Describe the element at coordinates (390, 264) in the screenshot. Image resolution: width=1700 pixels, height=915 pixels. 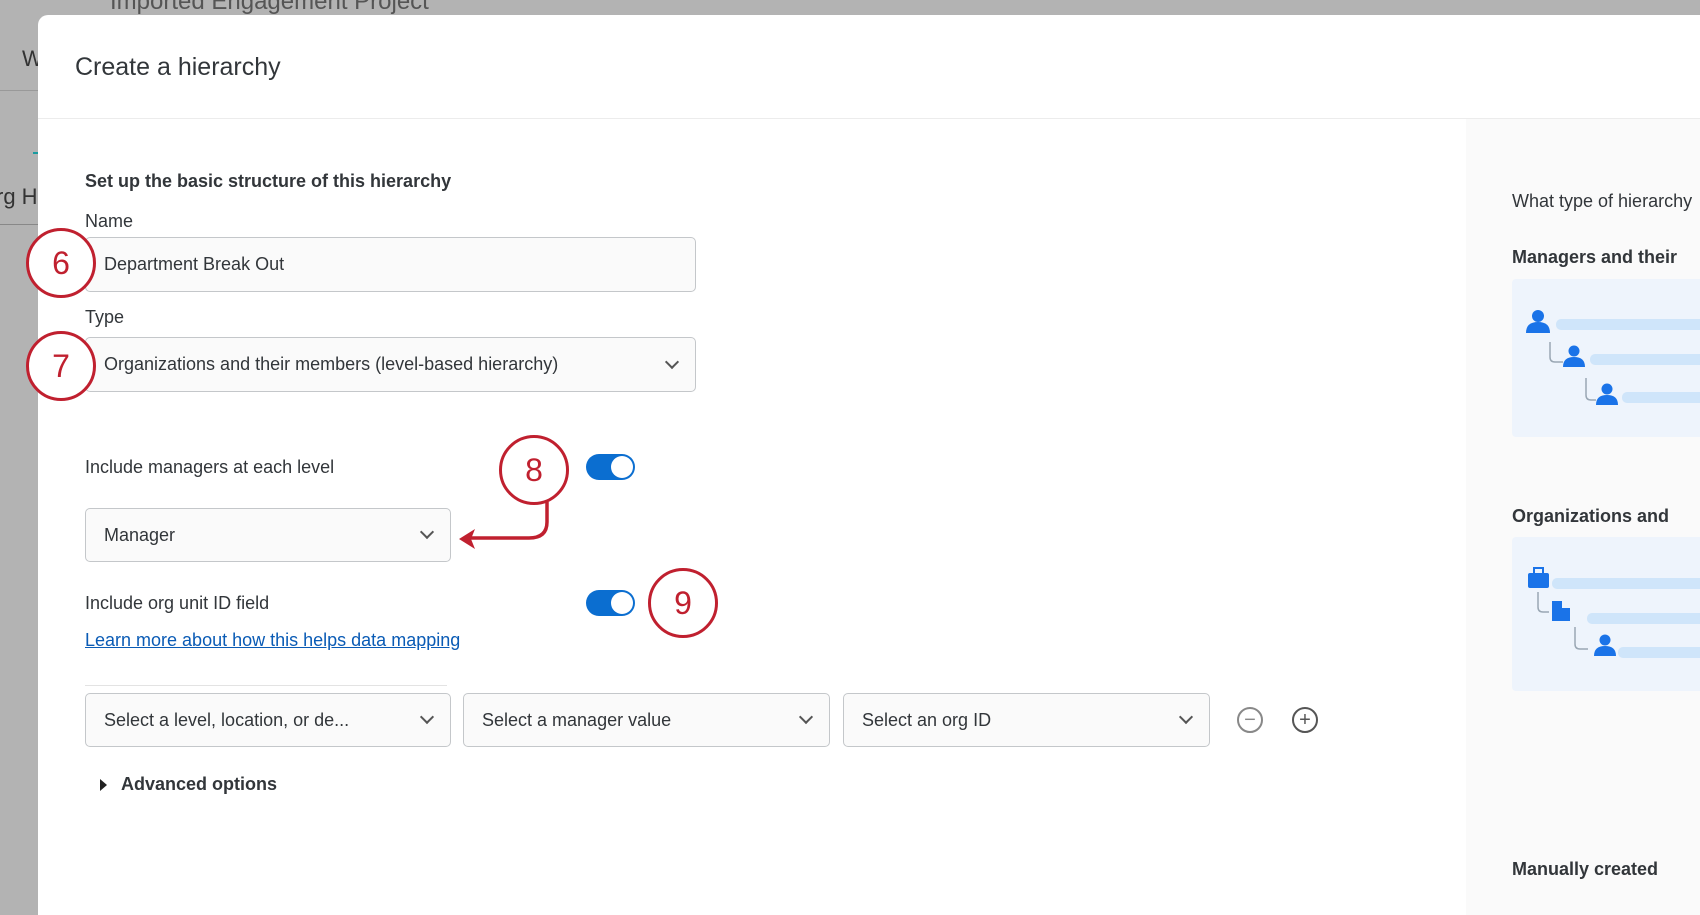
I see `name-input: Department Break Out` at that location.